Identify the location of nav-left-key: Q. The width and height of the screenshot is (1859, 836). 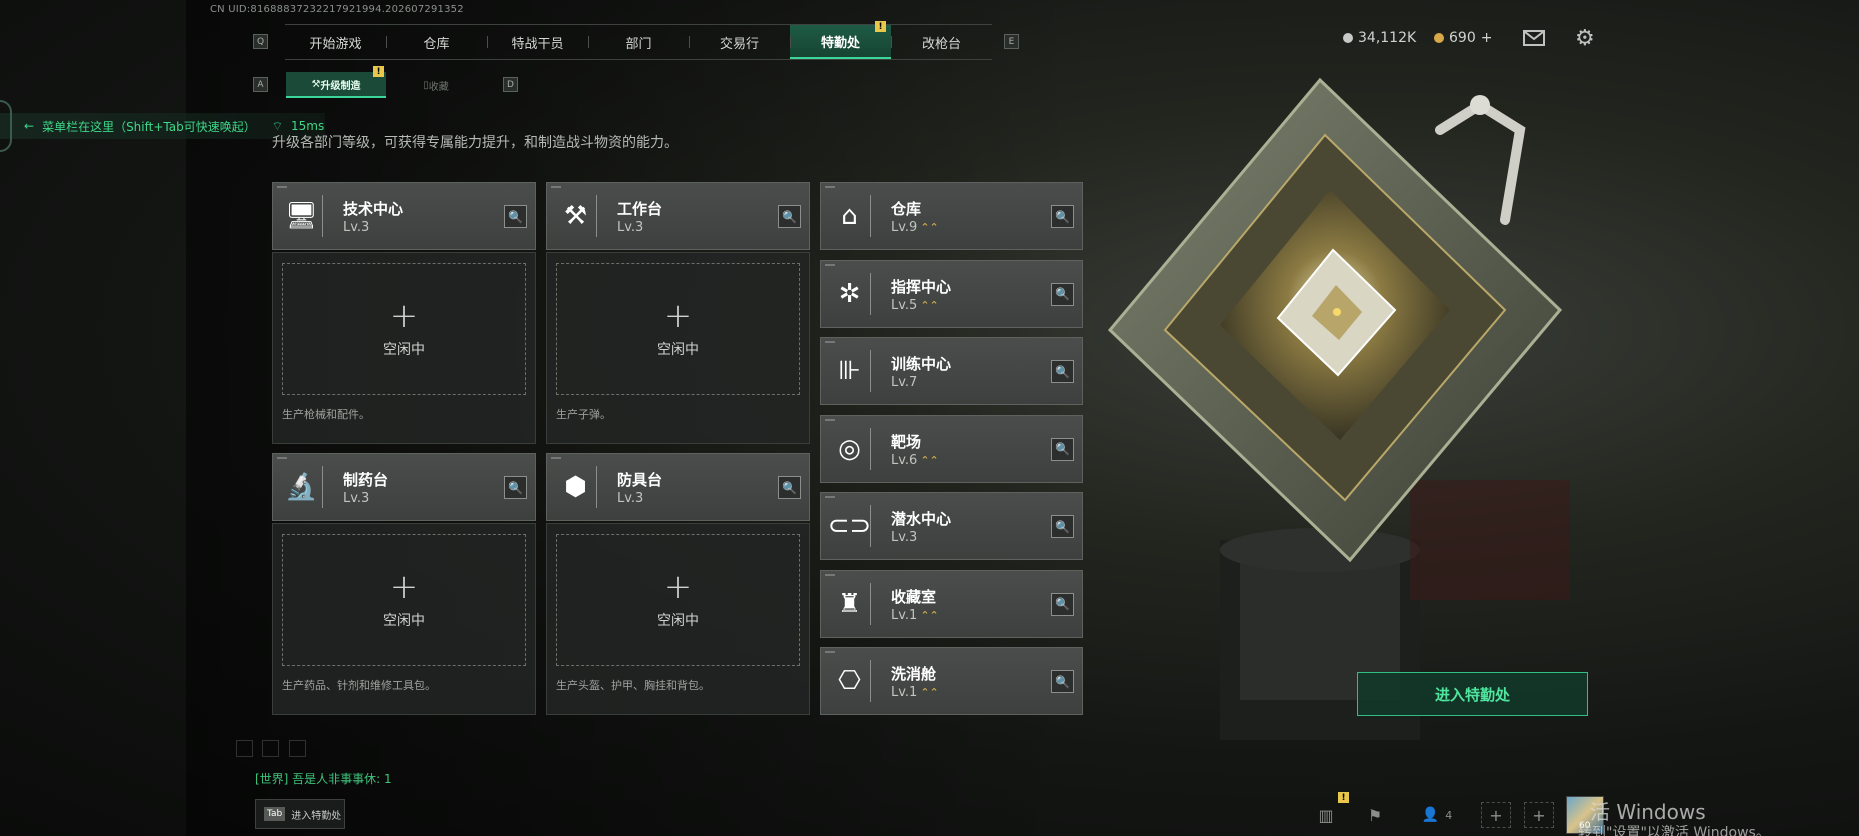
(260, 41).